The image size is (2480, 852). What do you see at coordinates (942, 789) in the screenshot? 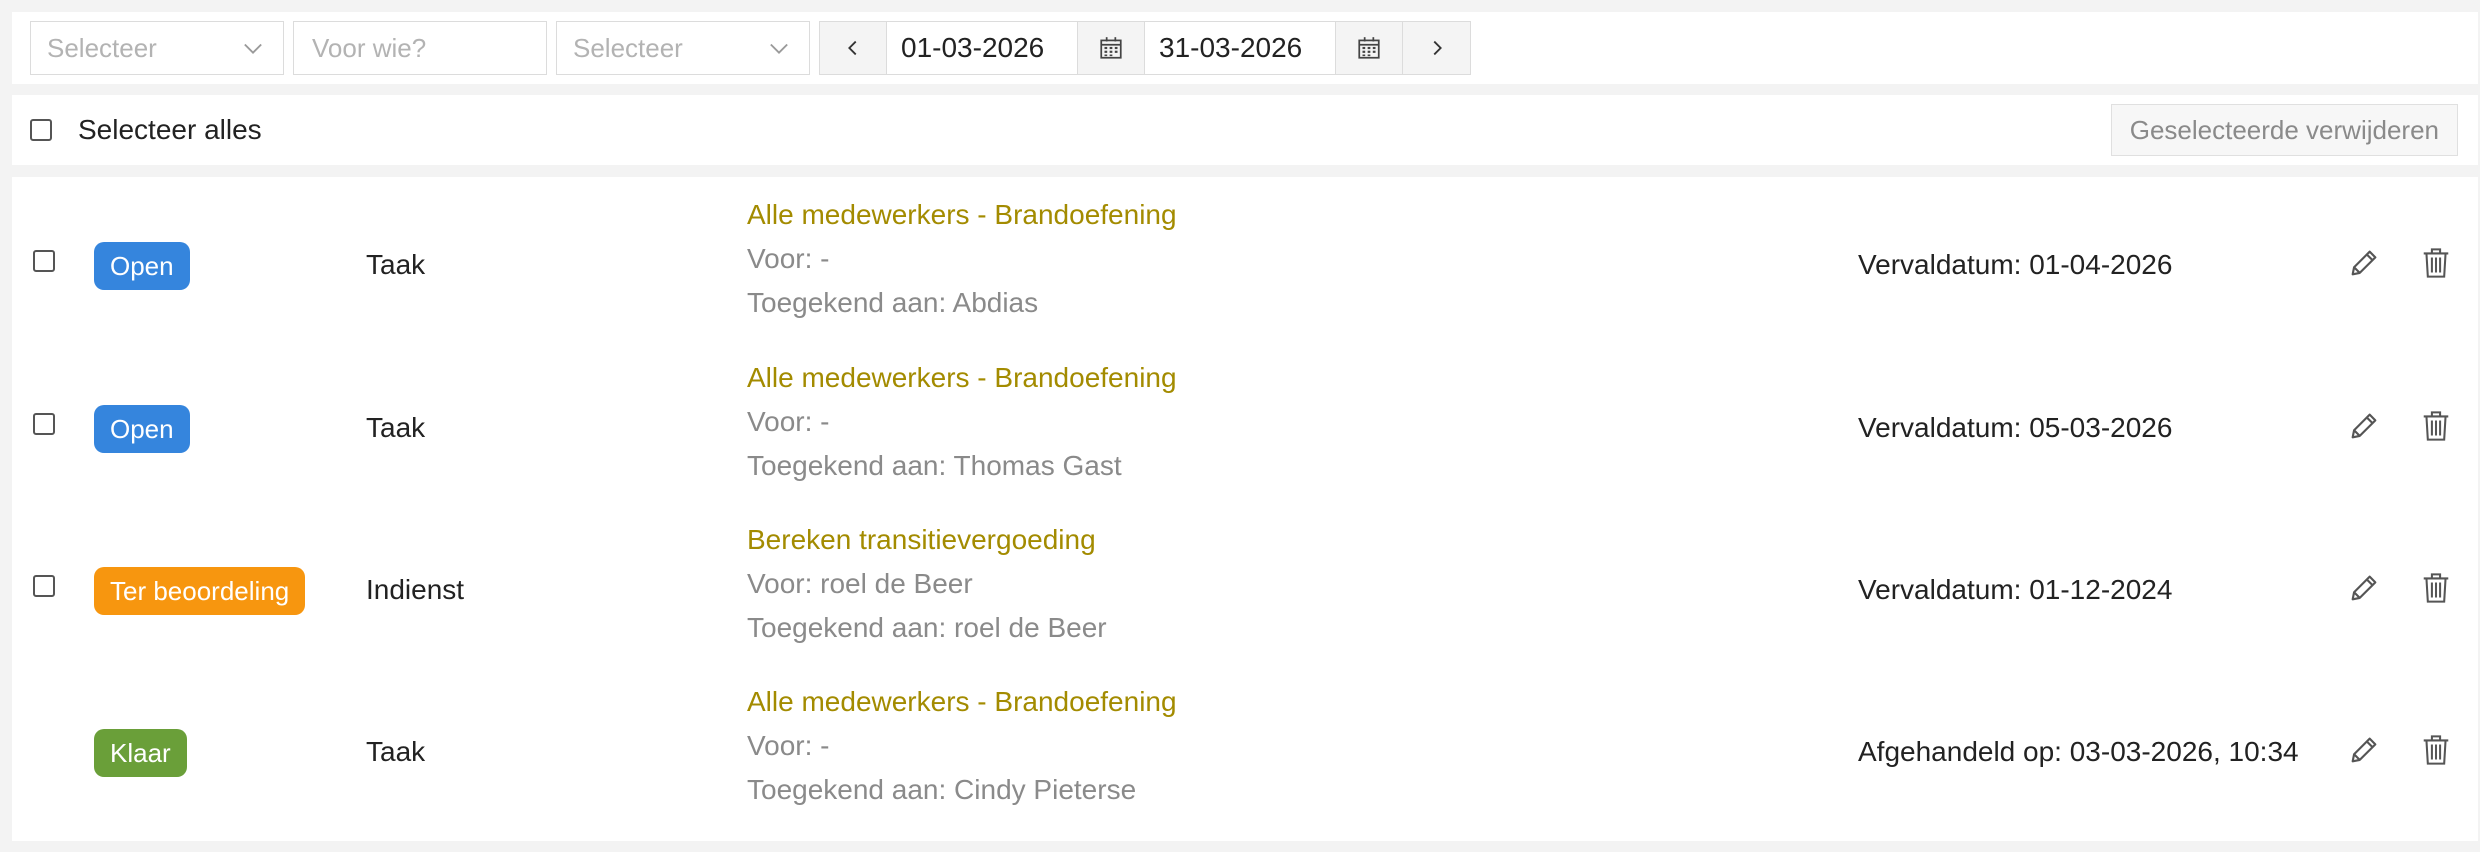
I see `task-assigned: Toegekend aan: Cindy Pieterse` at bounding box center [942, 789].